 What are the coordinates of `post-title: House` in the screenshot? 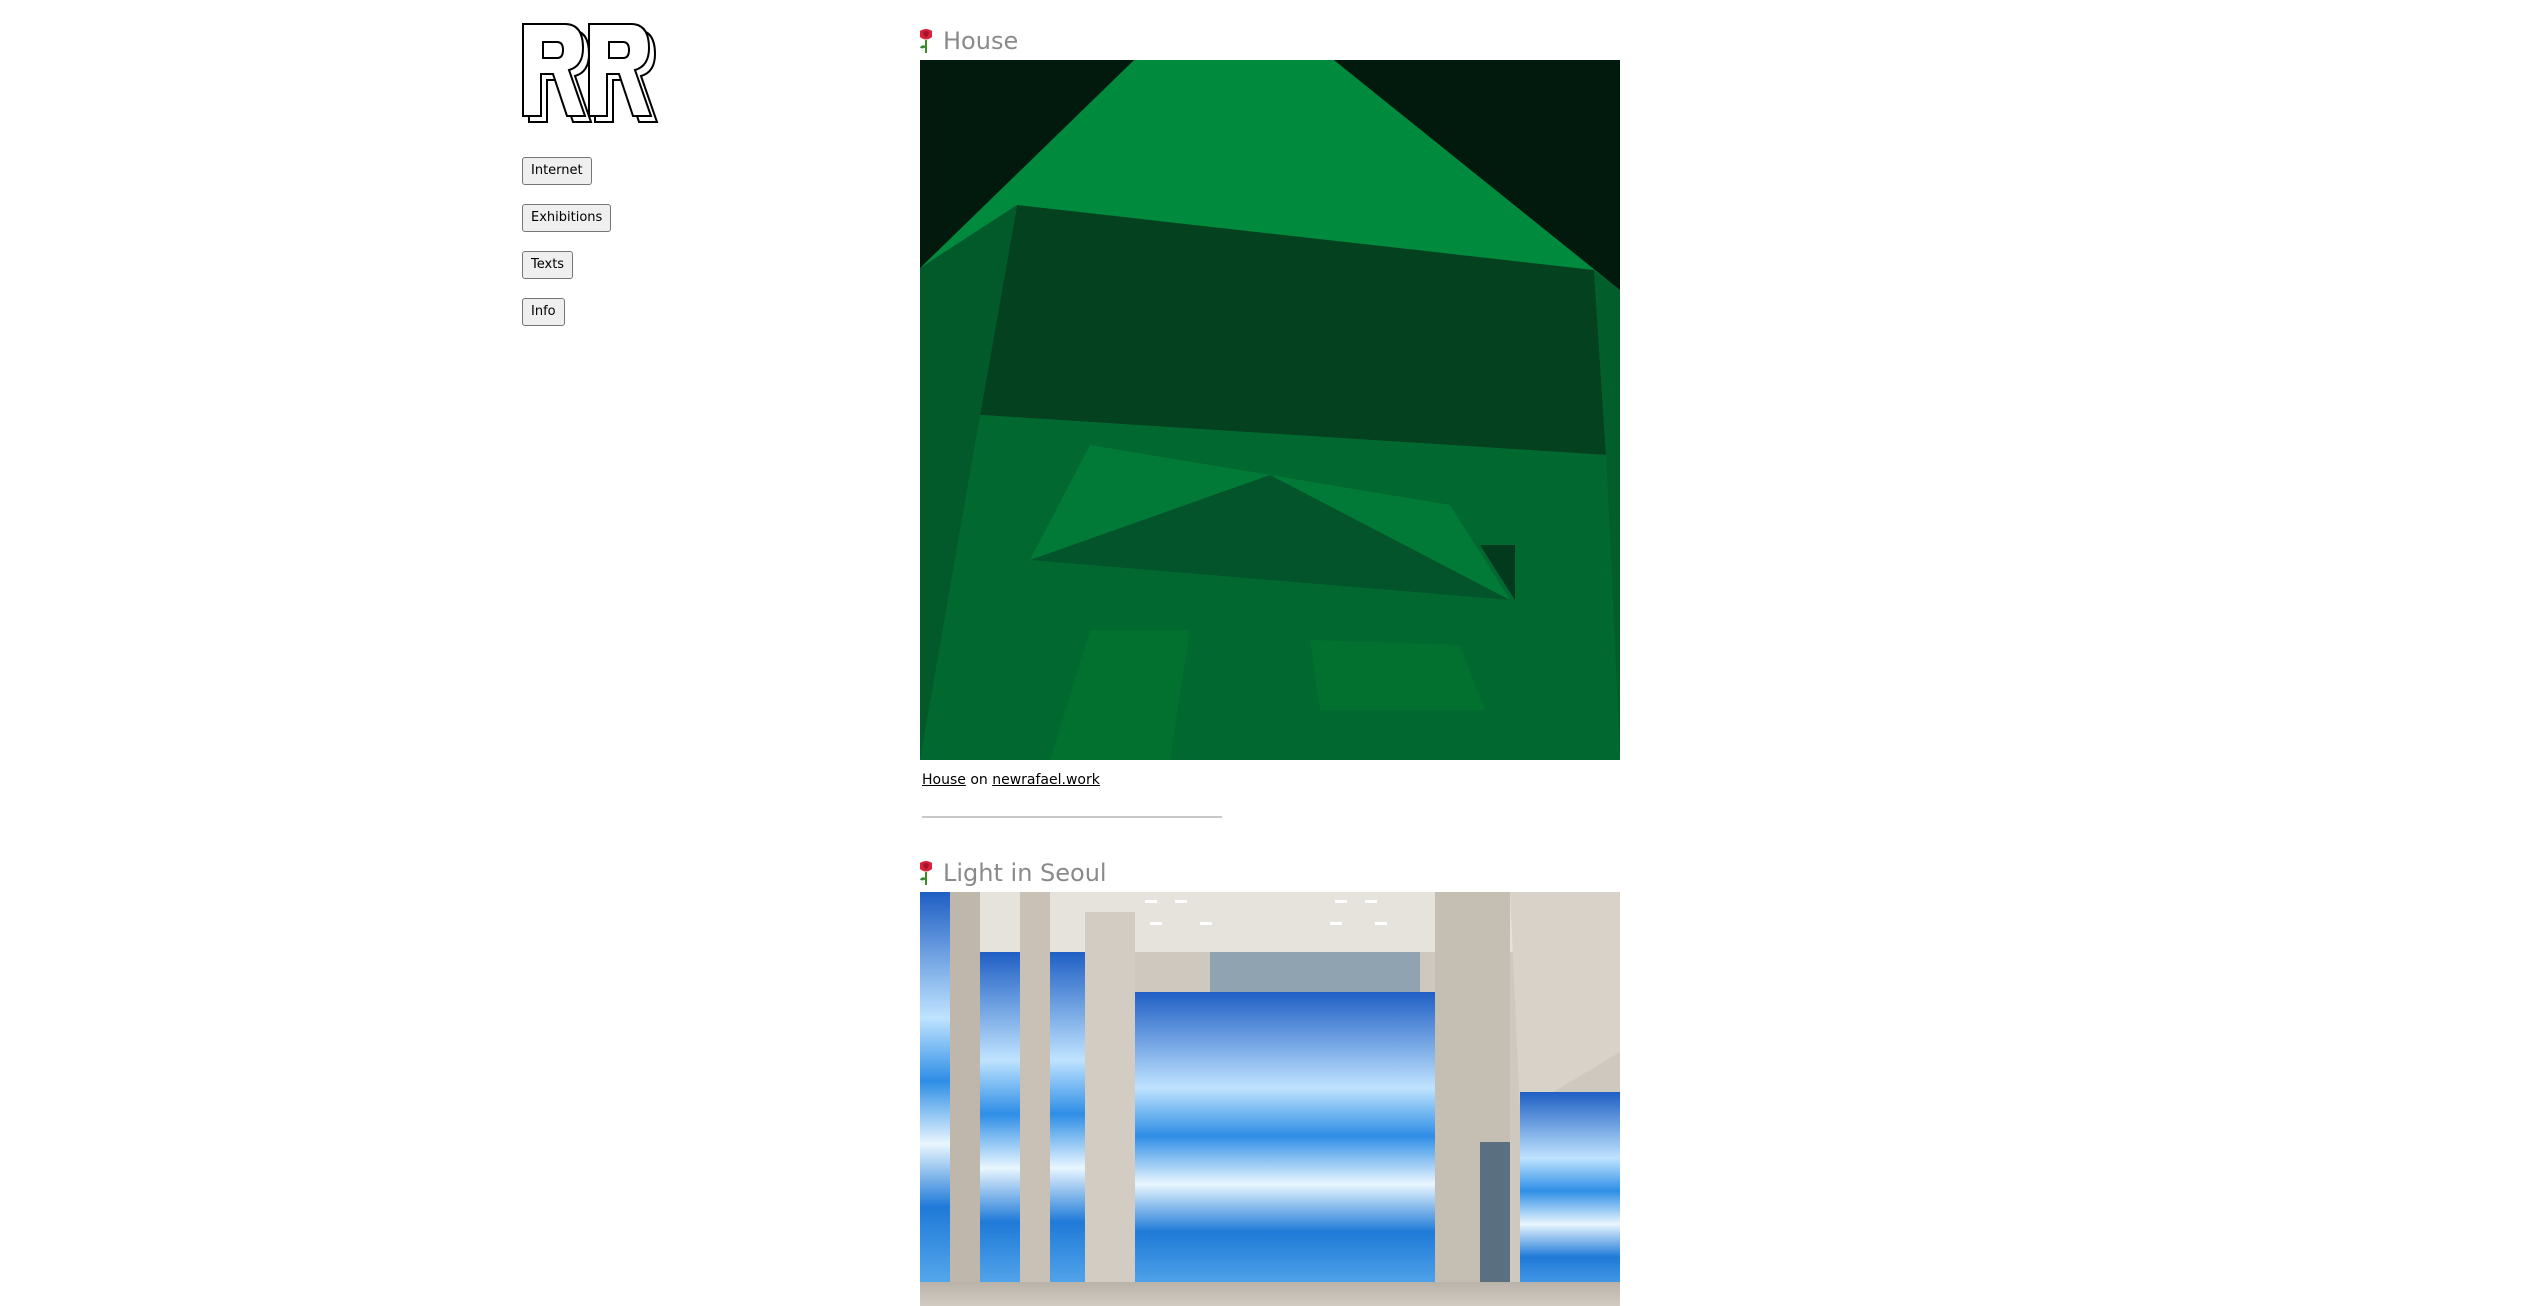 It's located at (1271, 41).